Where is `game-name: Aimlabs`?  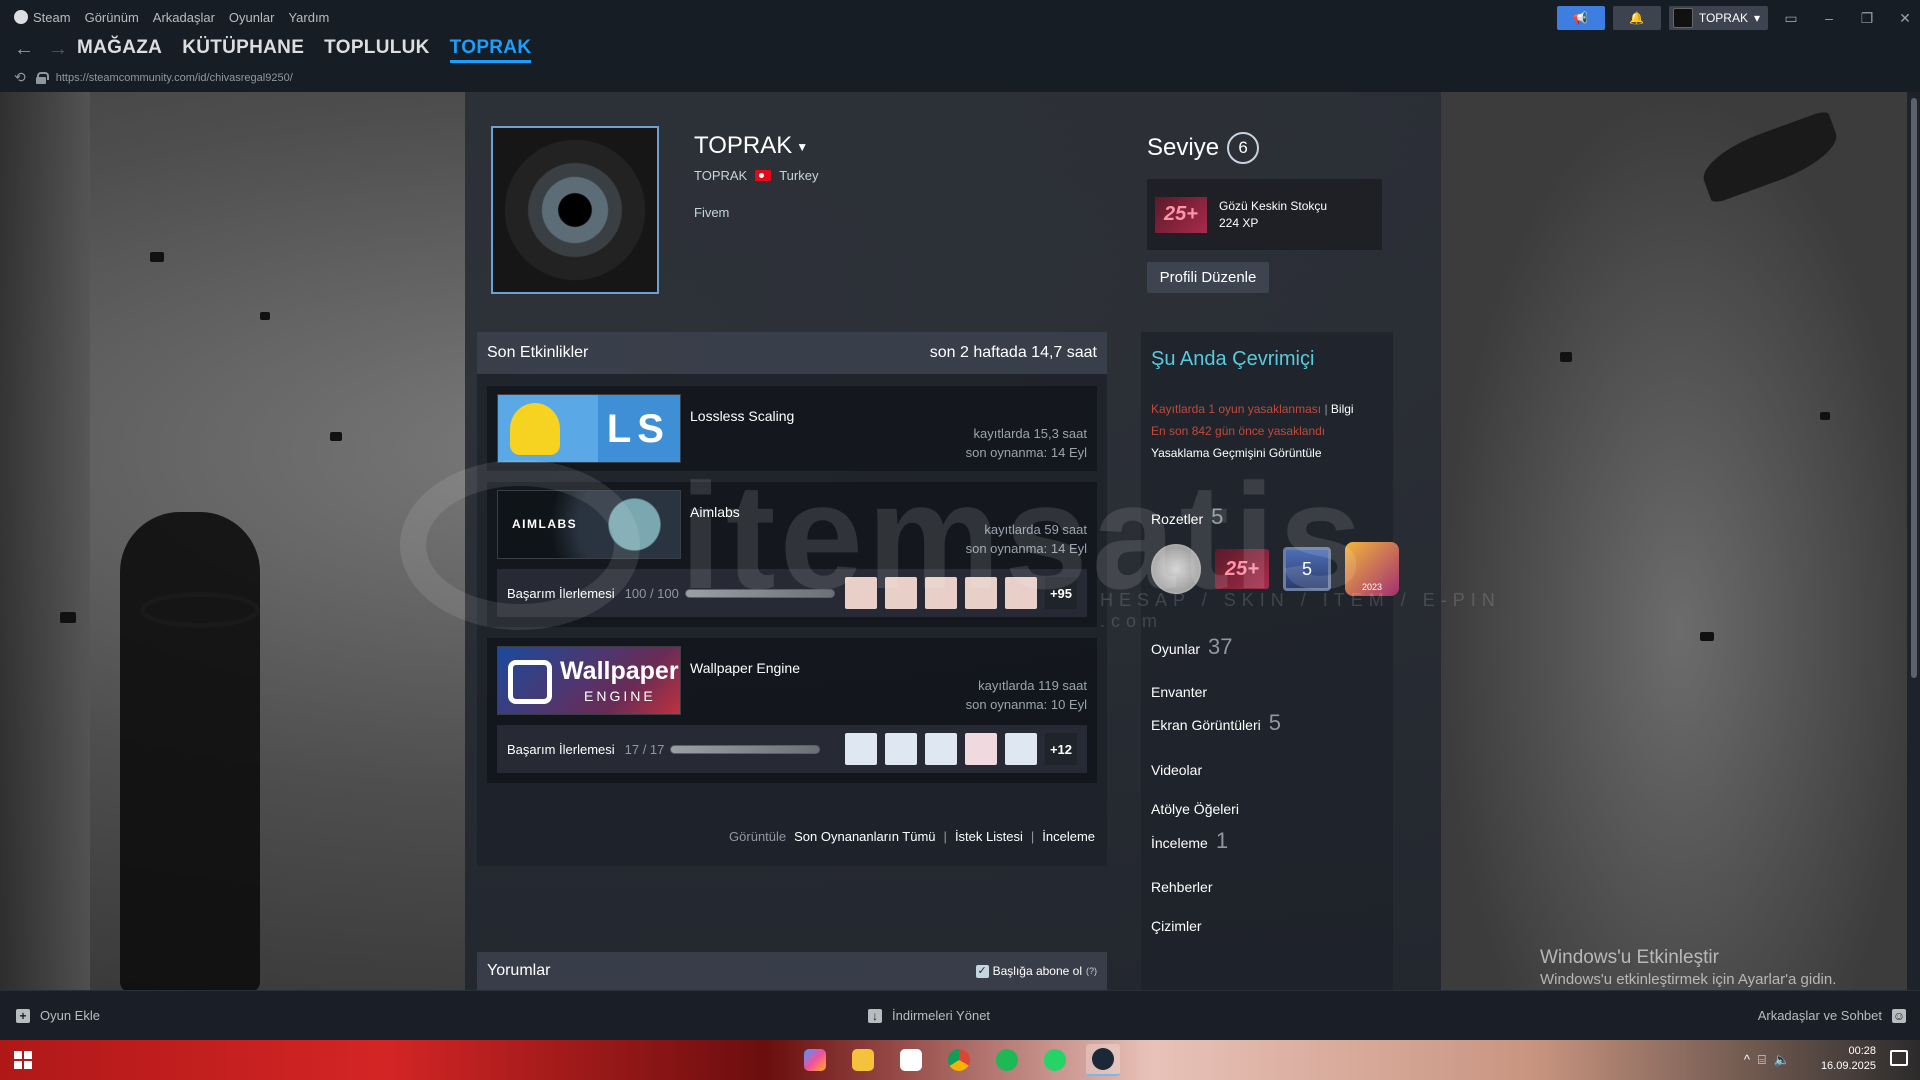
game-name: Aimlabs is located at coordinates (715, 512).